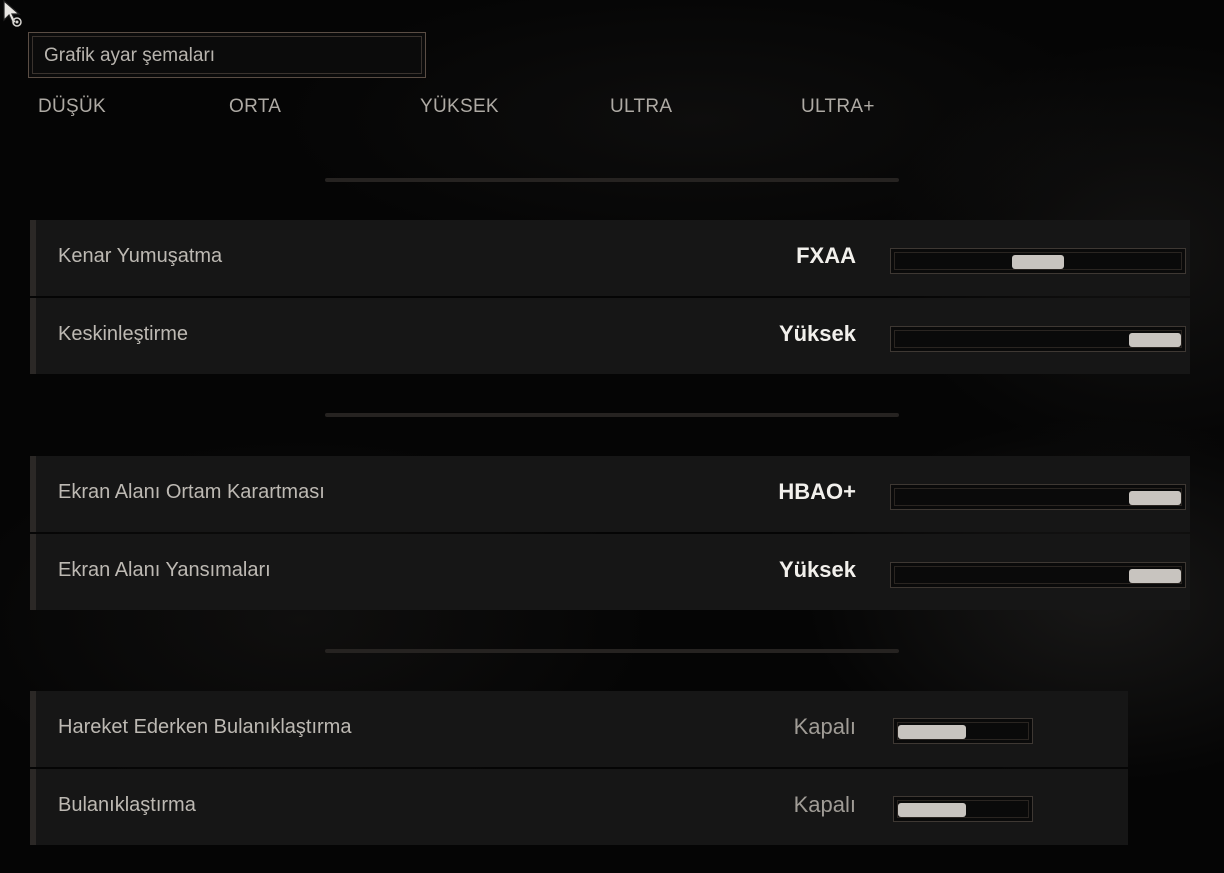  Describe the element at coordinates (826, 255) in the screenshot. I see `setting-value: FXAA` at that location.